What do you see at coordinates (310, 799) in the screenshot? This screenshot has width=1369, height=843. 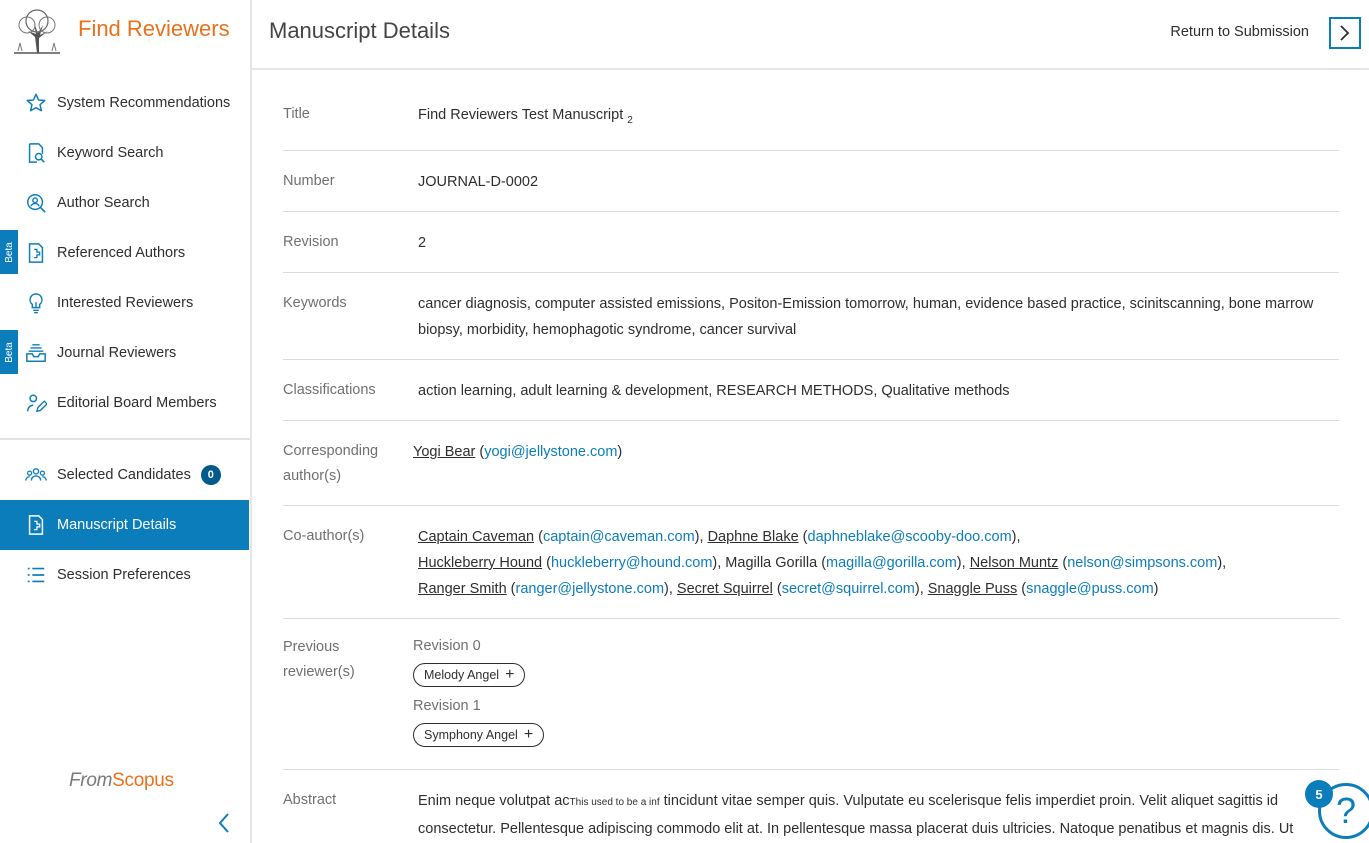 I see `field-label: Abstract` at bounding box center [310, 799].